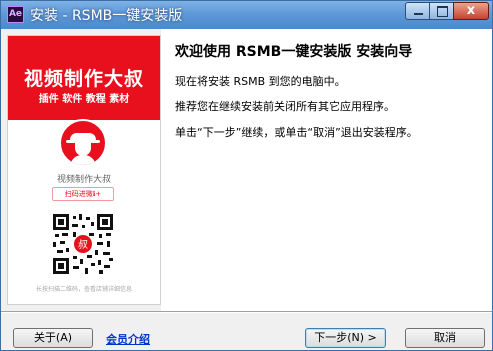 Image resolution: width=493 pixels, height=351 pixels. I want to click on continue-instructions: 单击“下一步”继续，或单击“取消”退出安装程序。, so click(296, 132).